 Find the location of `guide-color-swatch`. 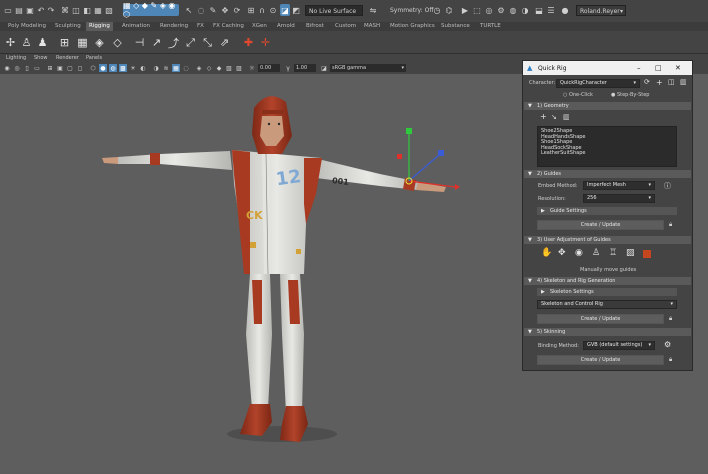

guide-color-swatch is located at coordinates (647, 254).